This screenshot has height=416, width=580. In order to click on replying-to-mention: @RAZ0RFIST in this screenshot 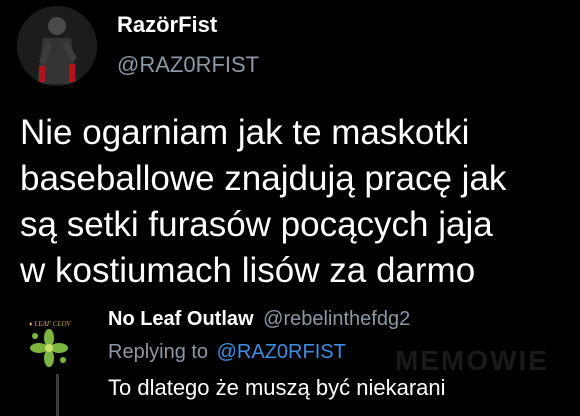, I will do `click(281, 352)`.